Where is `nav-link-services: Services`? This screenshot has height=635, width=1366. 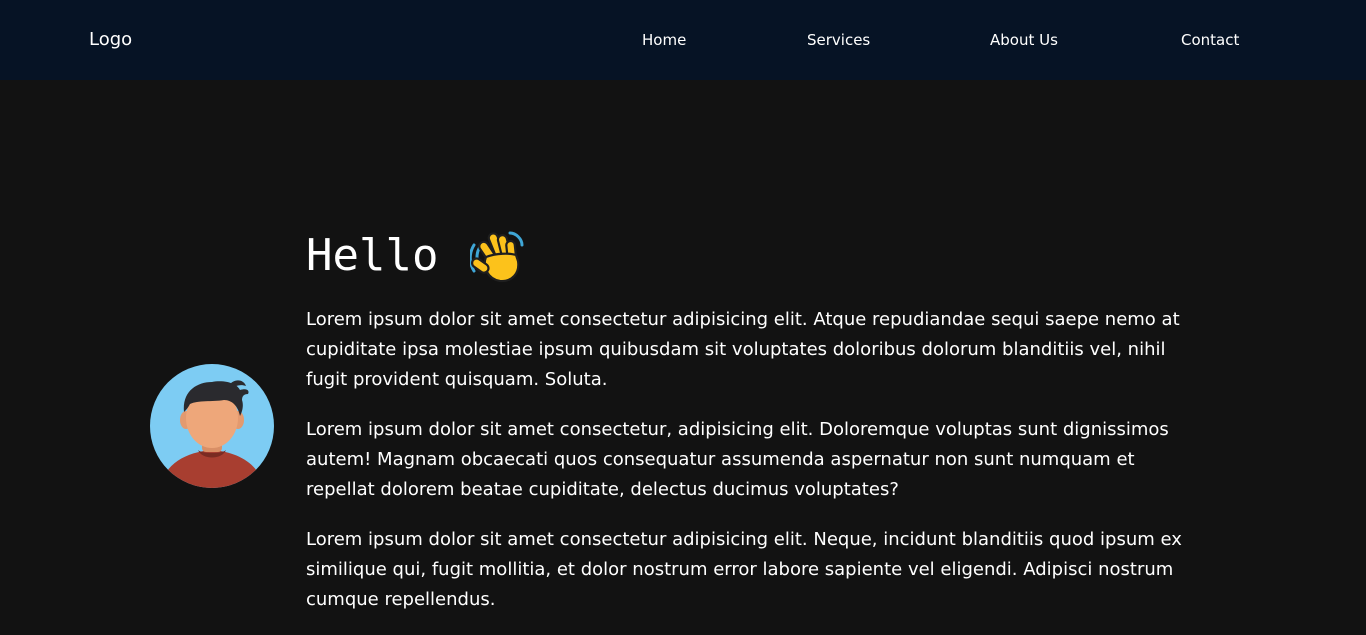 nav-link-services: Services is located at coordinates (838, 40).